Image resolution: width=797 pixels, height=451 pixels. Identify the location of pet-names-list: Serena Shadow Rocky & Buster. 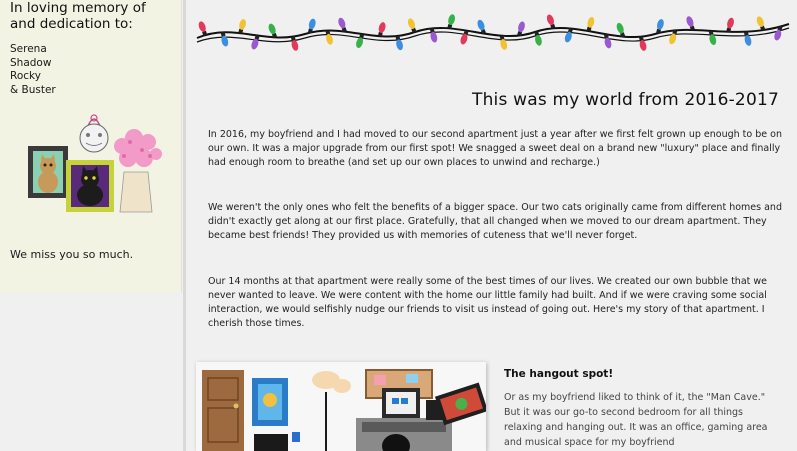
(33, 70).